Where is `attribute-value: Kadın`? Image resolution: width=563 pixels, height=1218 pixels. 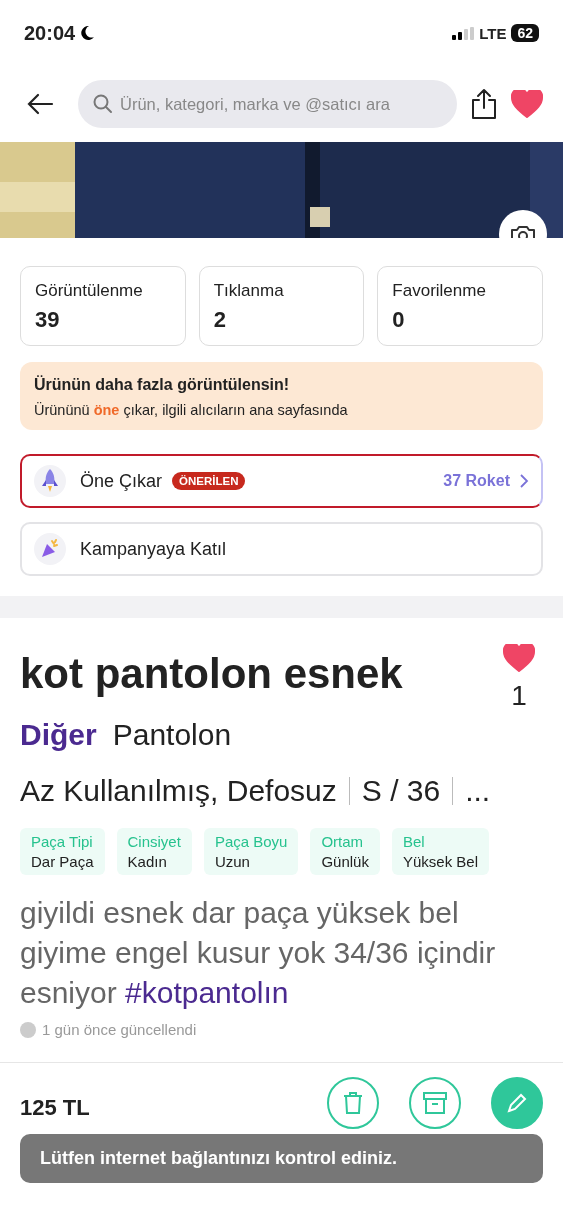 attribute-value: Kadın is located at coordinates (147, 861).